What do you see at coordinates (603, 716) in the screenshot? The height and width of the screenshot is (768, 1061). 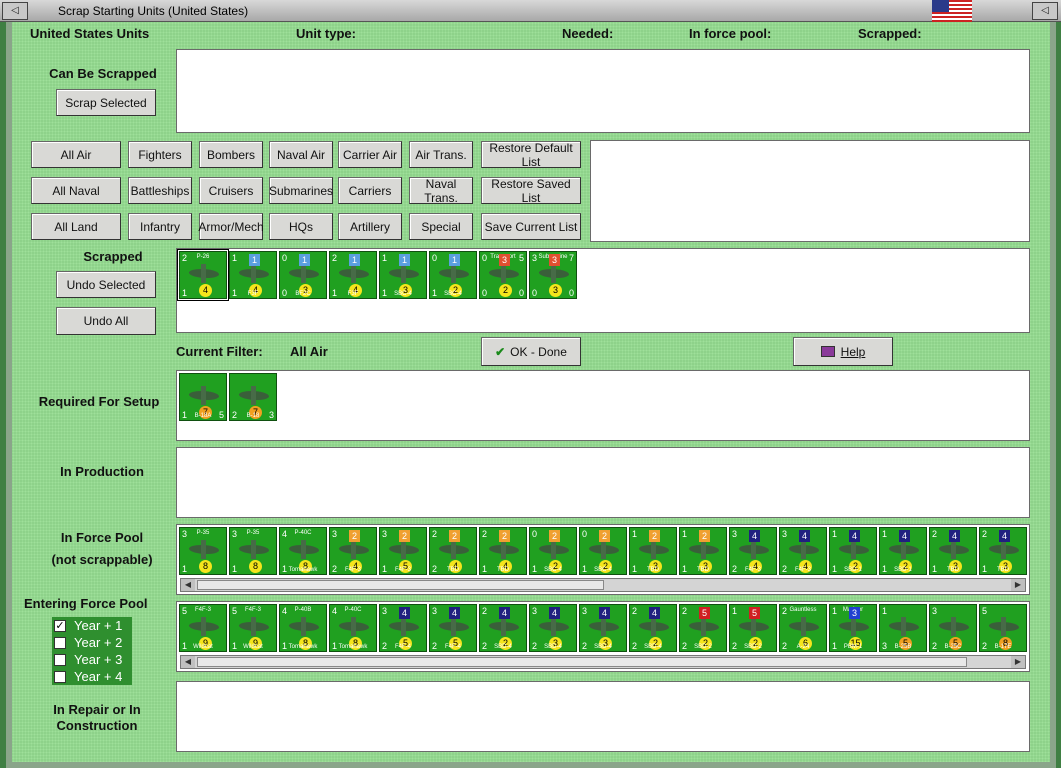 I see `in-repair-list` at bounding box center [603, 716].